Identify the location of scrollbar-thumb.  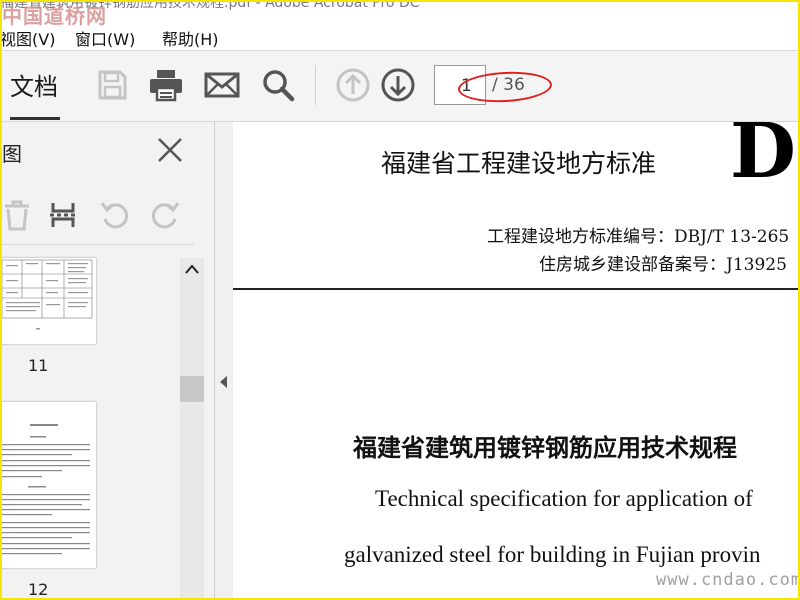
(192, 389).